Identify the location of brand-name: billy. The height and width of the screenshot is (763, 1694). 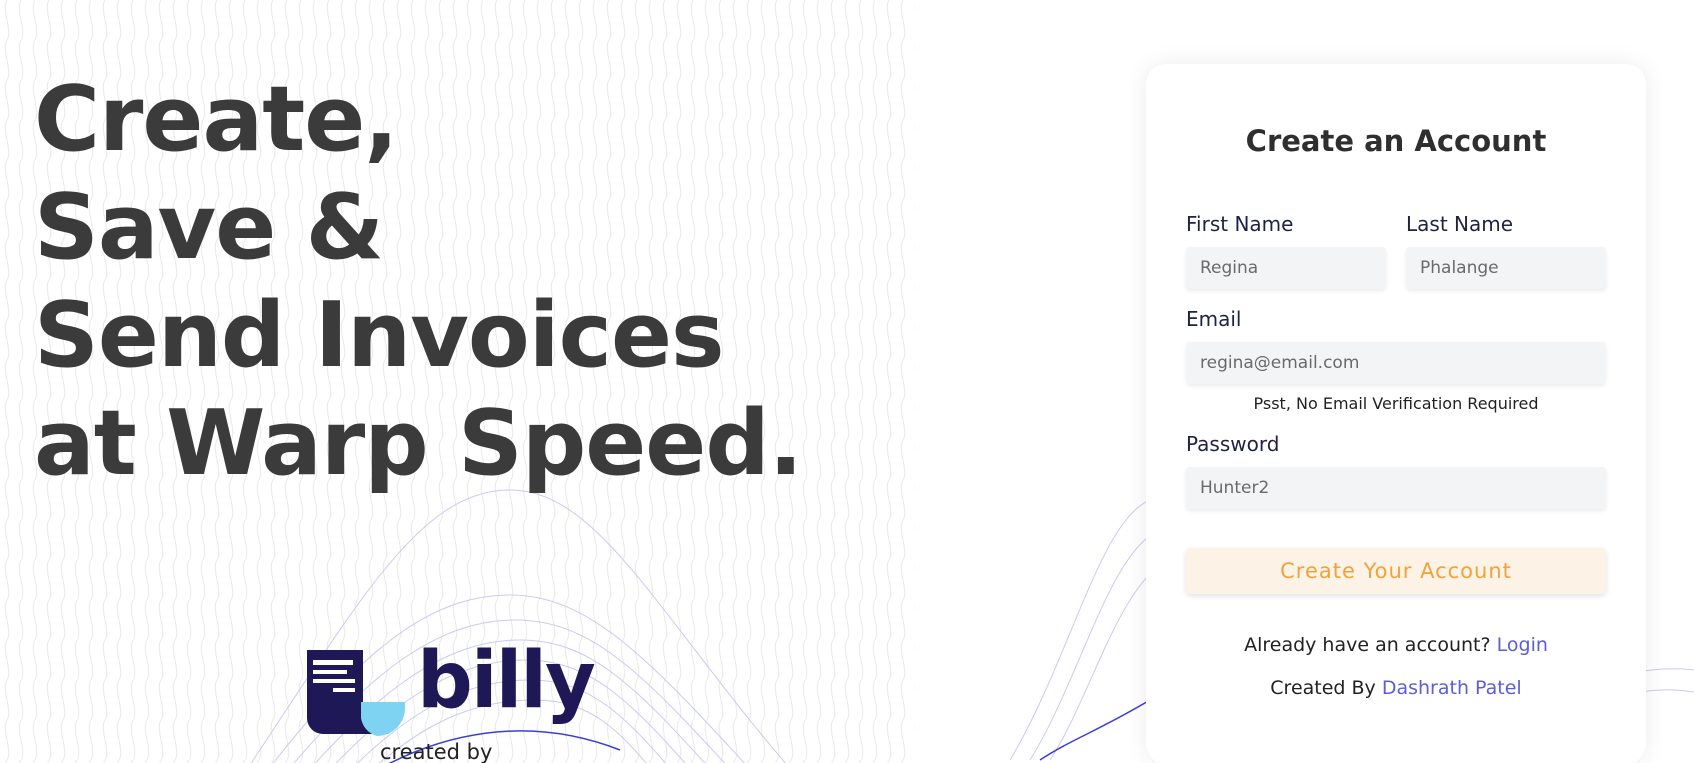
(506, 681).